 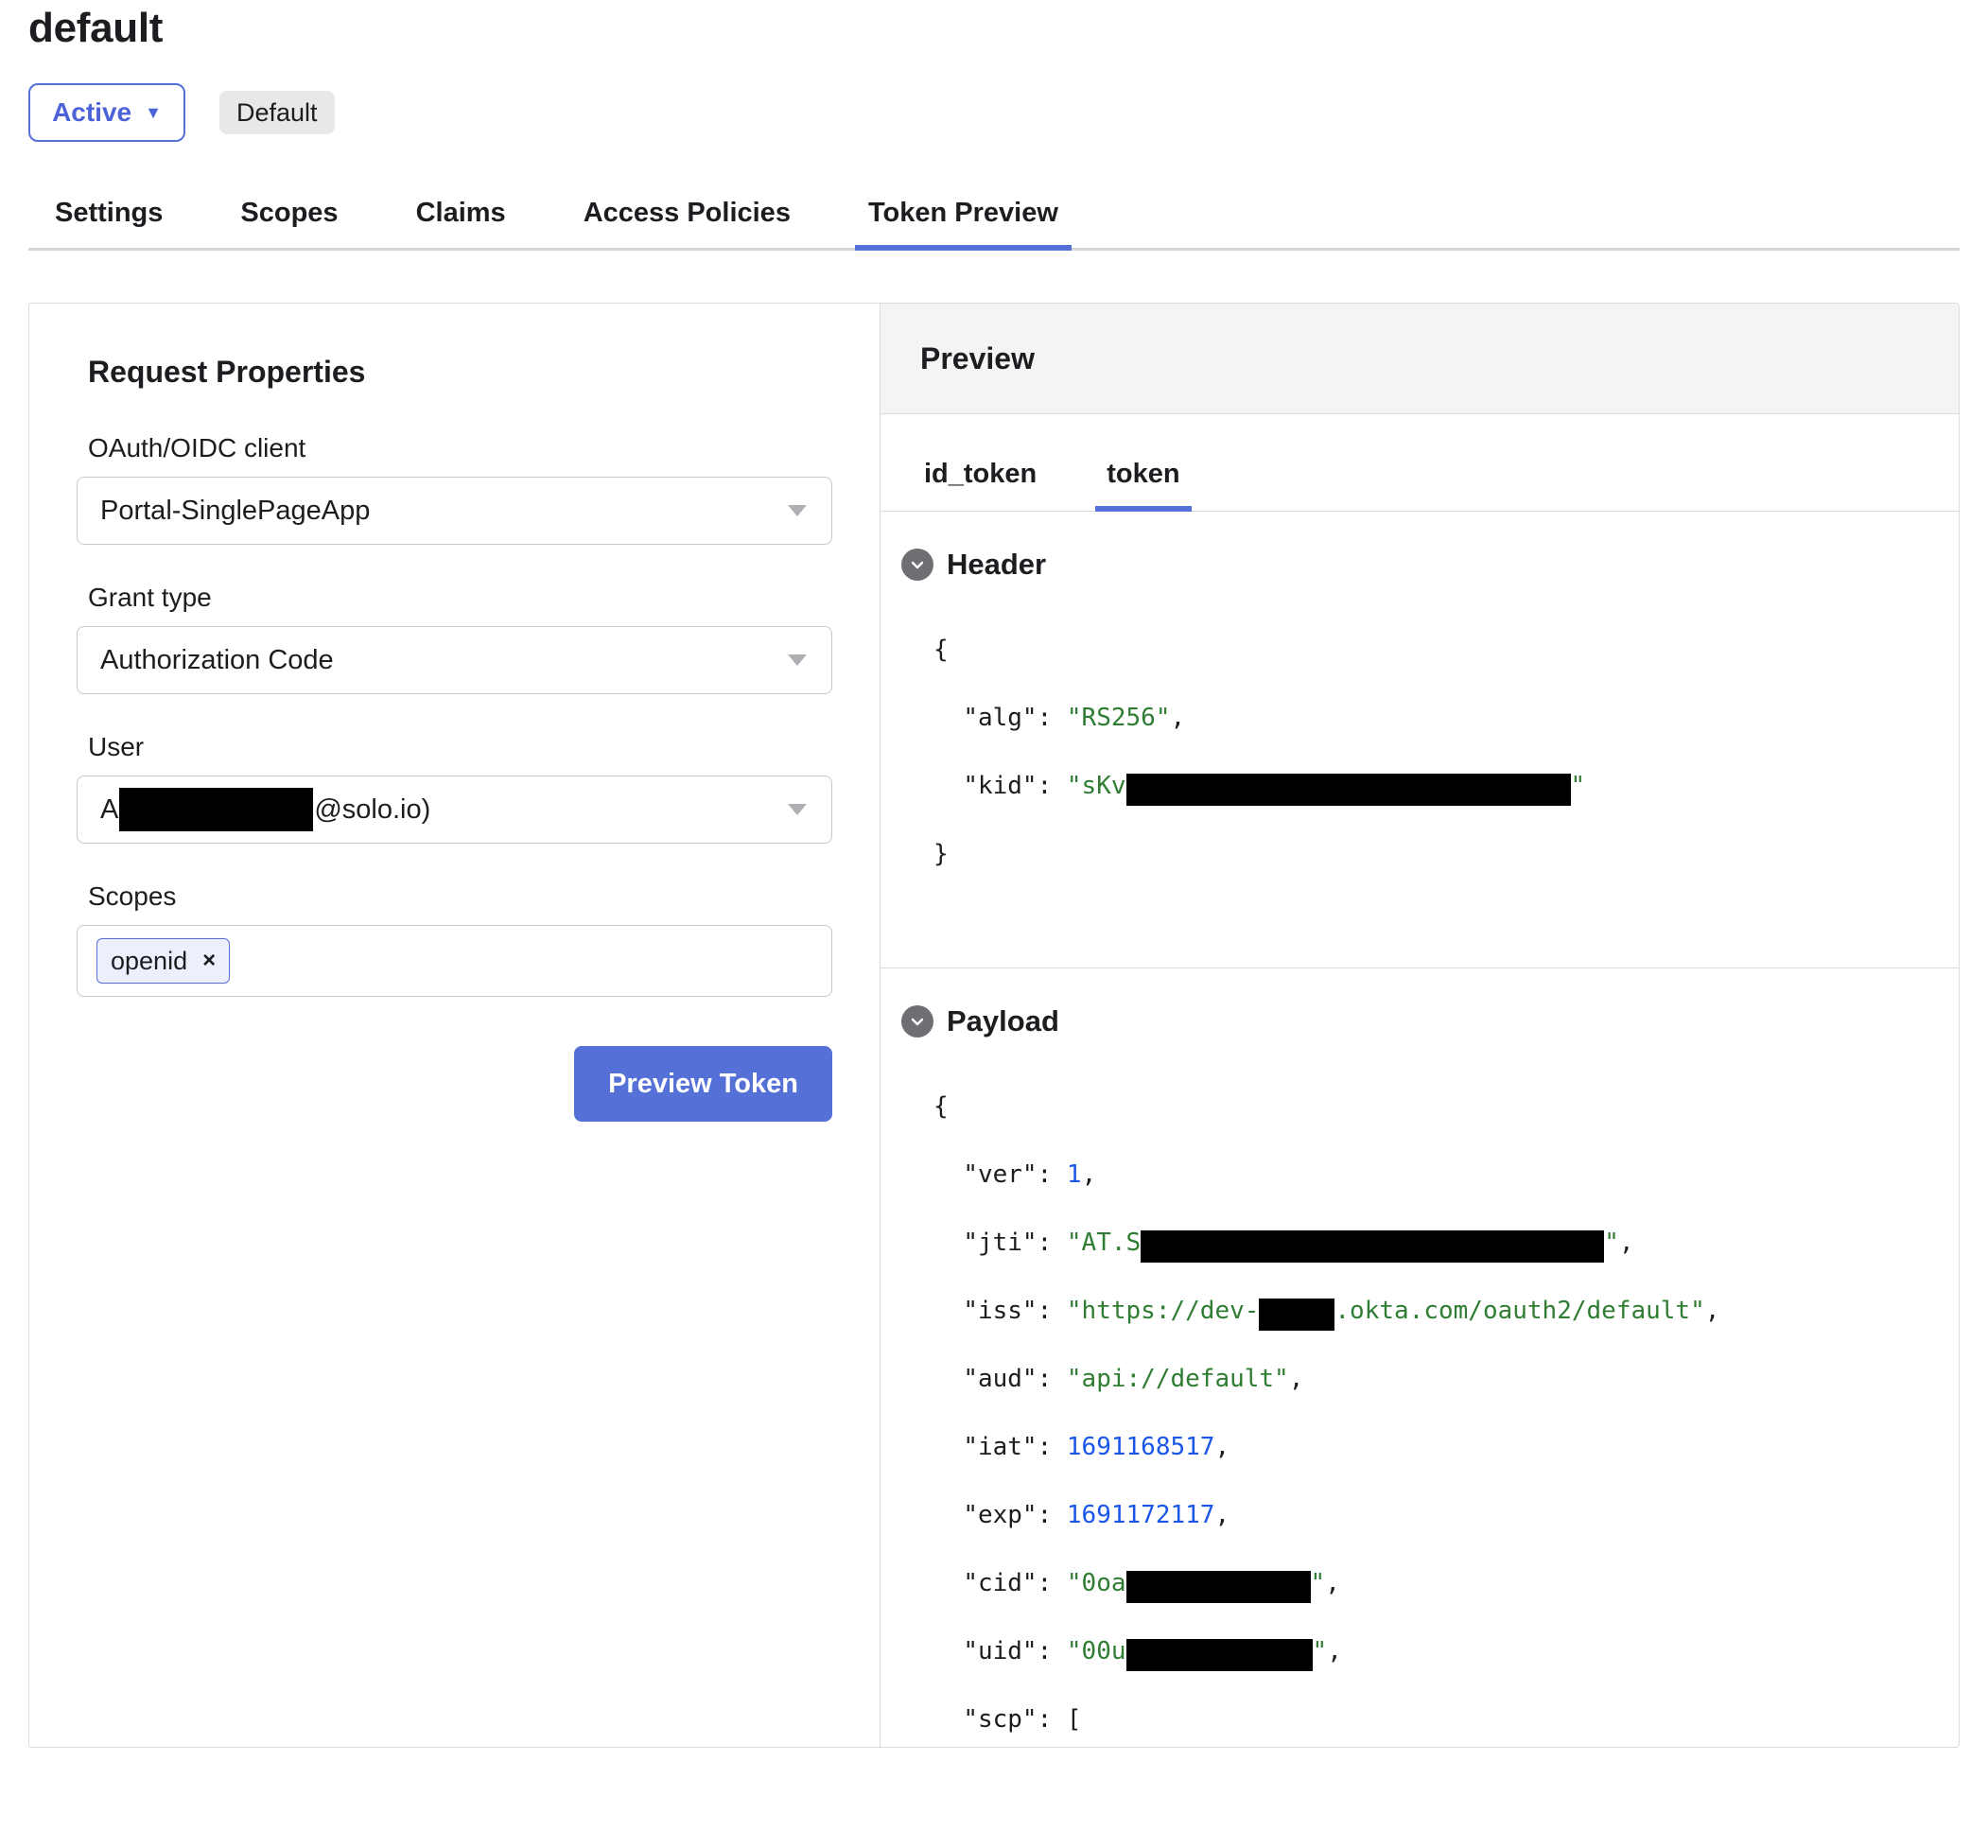 What do you see at coordinates (454, 660) in the screenshot?
I see `grant-type-select: Authorization Code` at bounding box center [454, 660].